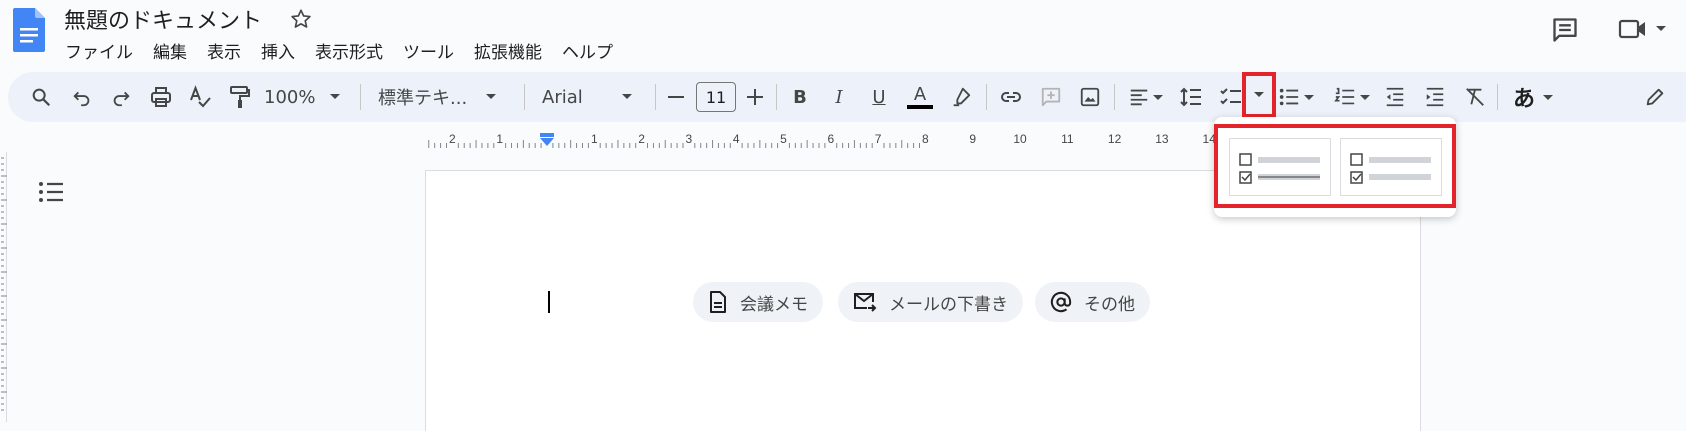  Describe the element at coordinates (689, 139) in the screenshot. I see `ruler-number: 3` at that location.